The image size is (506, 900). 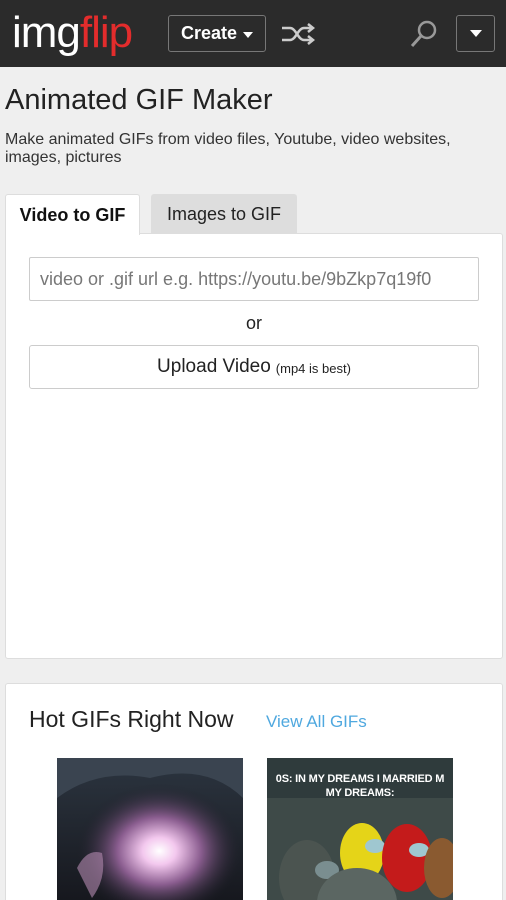 I want to click on gif-thumbnail, so click(x=150, y=829).